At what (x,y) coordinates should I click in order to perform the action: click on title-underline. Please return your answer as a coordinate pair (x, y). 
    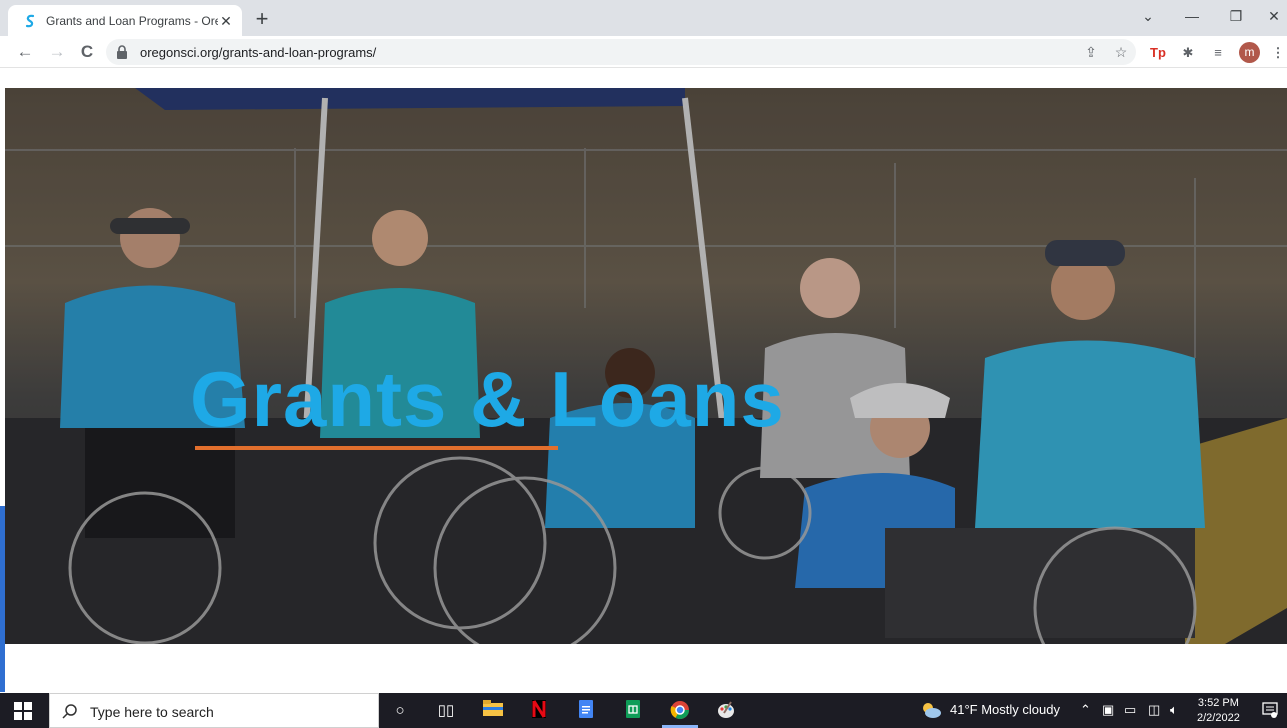
    Looking at the image, I should click on (376, 448).